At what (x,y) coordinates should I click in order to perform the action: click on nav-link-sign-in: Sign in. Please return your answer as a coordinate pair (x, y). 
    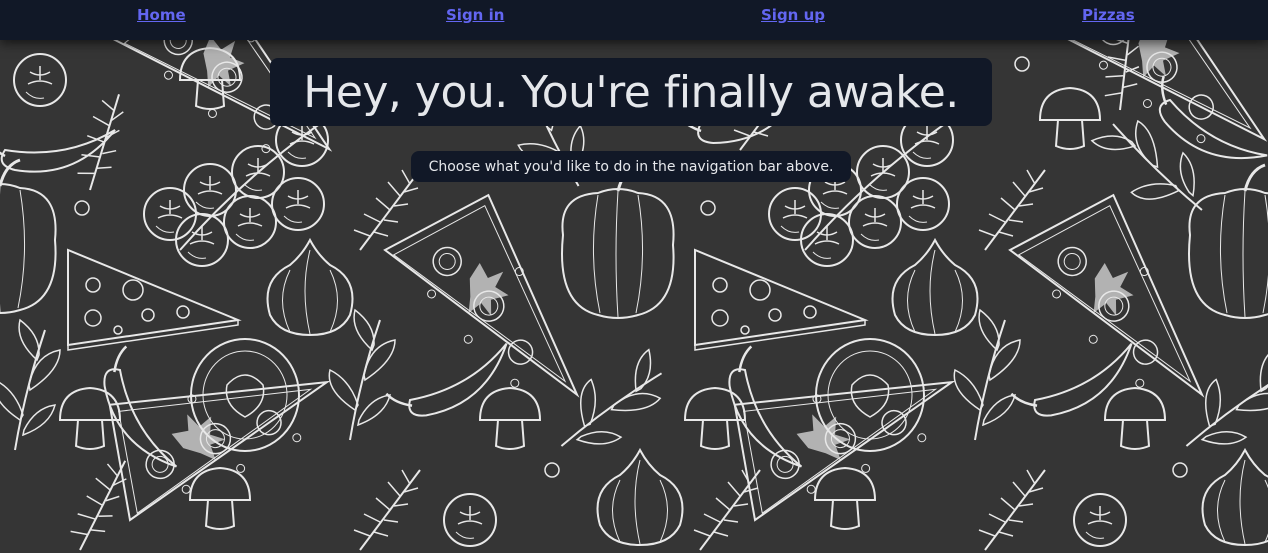
    Looking at the image, I should click on (475, 15).